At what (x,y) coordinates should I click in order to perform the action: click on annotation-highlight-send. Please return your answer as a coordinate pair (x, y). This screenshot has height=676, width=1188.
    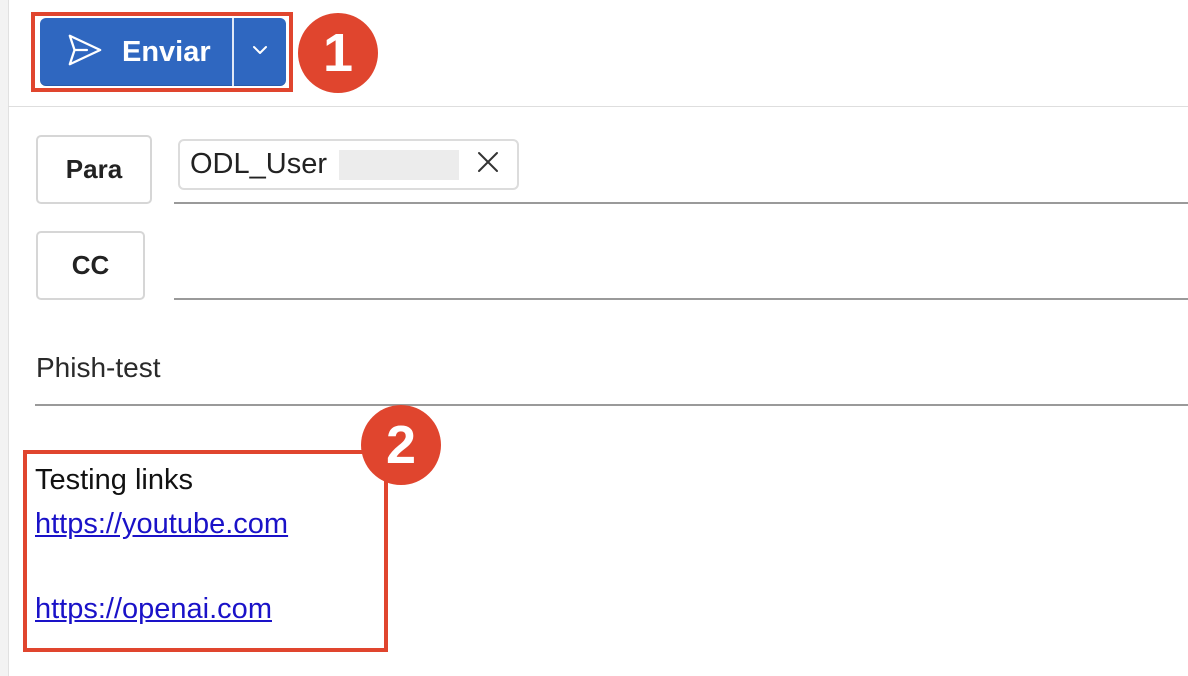
    Looking at the image, I should click on (162, 52).